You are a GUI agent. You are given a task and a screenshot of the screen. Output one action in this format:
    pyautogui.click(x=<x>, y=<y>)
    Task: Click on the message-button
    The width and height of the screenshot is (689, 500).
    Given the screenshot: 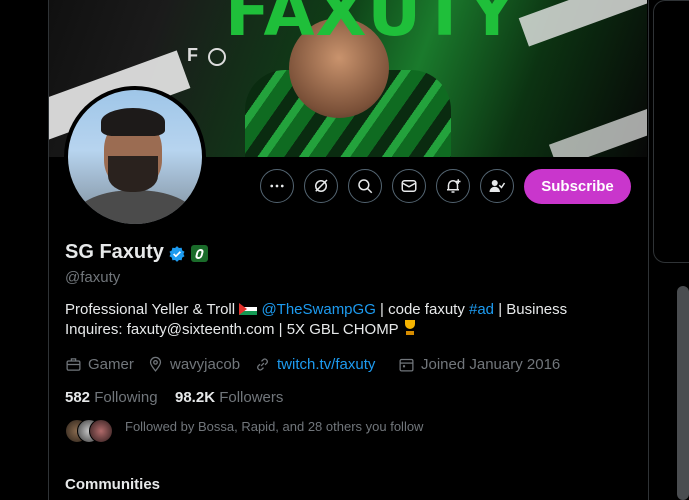 What is the action you would take?
    pyautogui.click(x=409, y=186)
    